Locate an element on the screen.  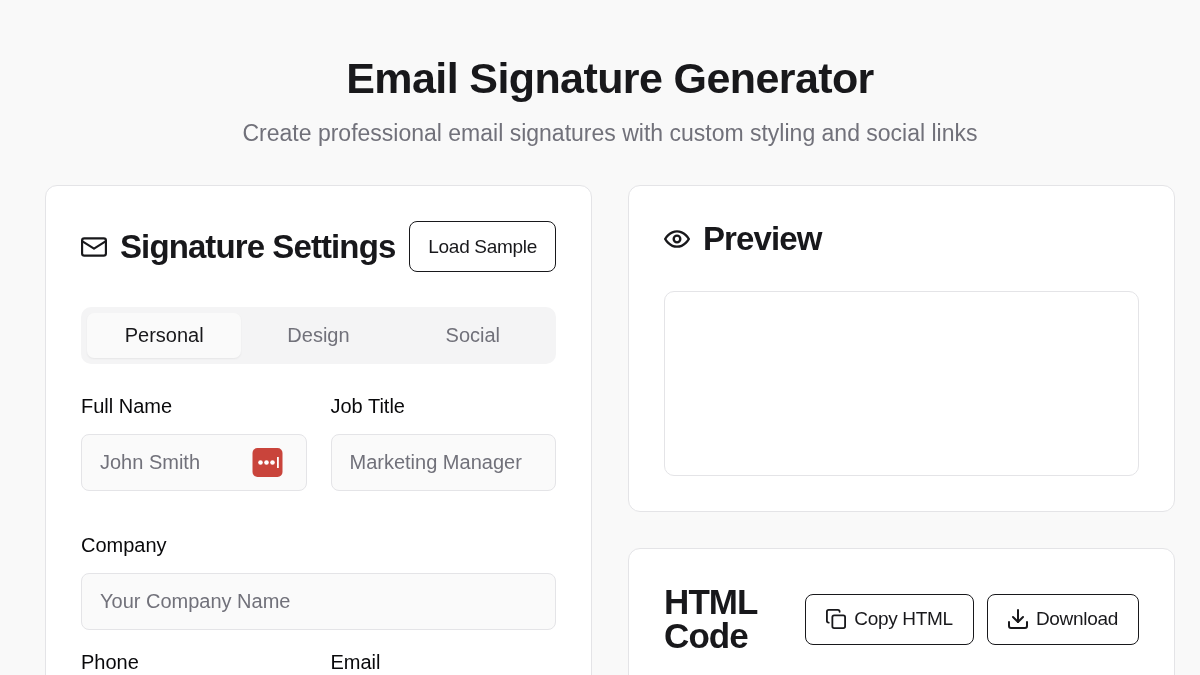
download-icon is located at coordinates (1017, 619).